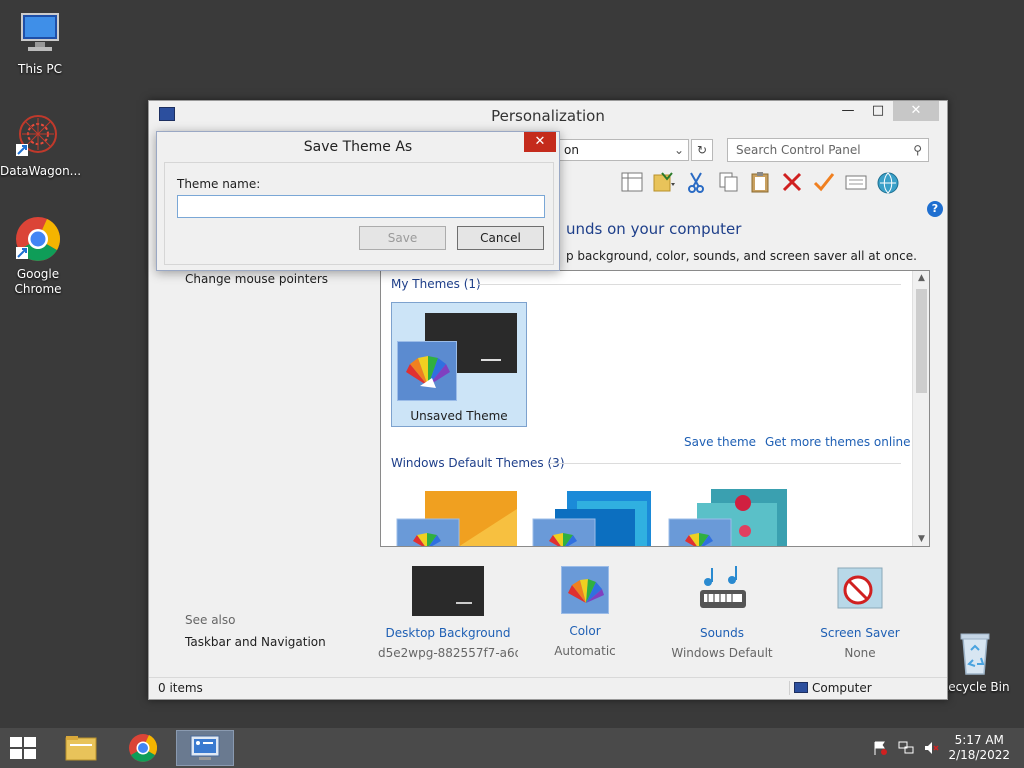 The image size is (1024, 768). Describe the element at coordinates (729, 517) in the screenshot. I see `theme-thumbnail-flowers` at that location.